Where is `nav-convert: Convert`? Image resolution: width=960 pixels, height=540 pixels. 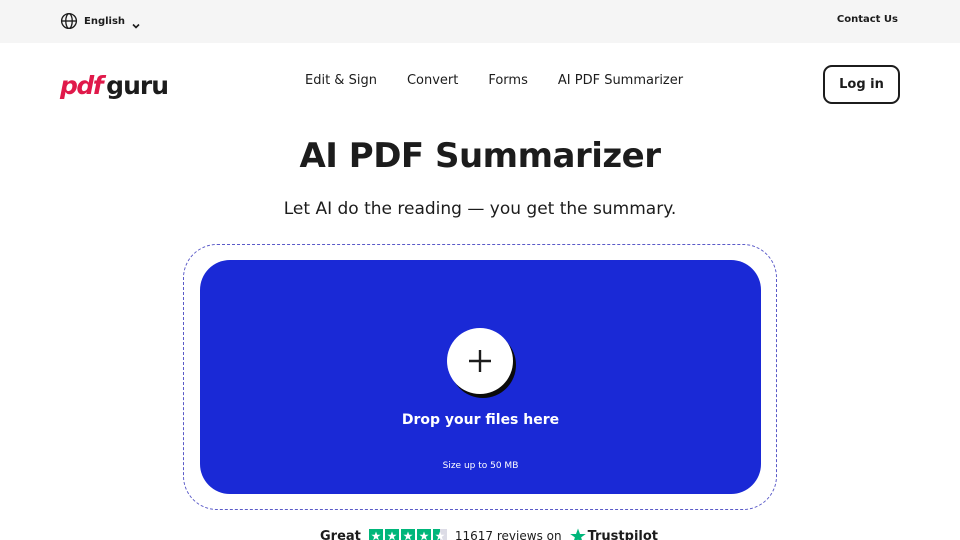
nav-convert: Convert is located at coordinates (432, 80).